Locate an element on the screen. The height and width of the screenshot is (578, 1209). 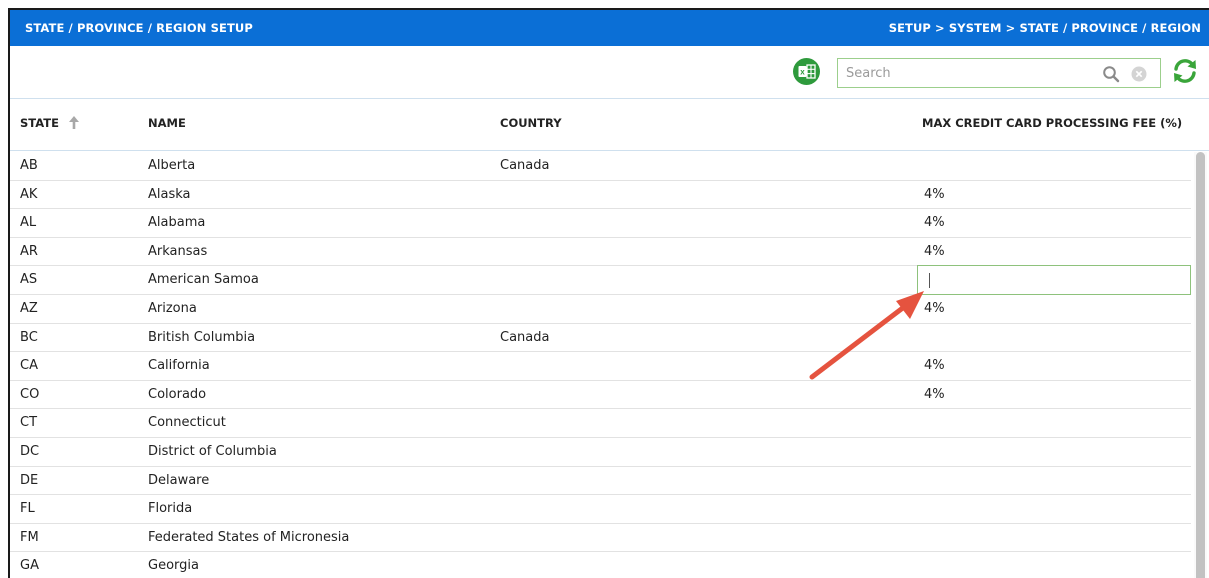
cell-name: Connecticut is located at coordinates (187, 423).